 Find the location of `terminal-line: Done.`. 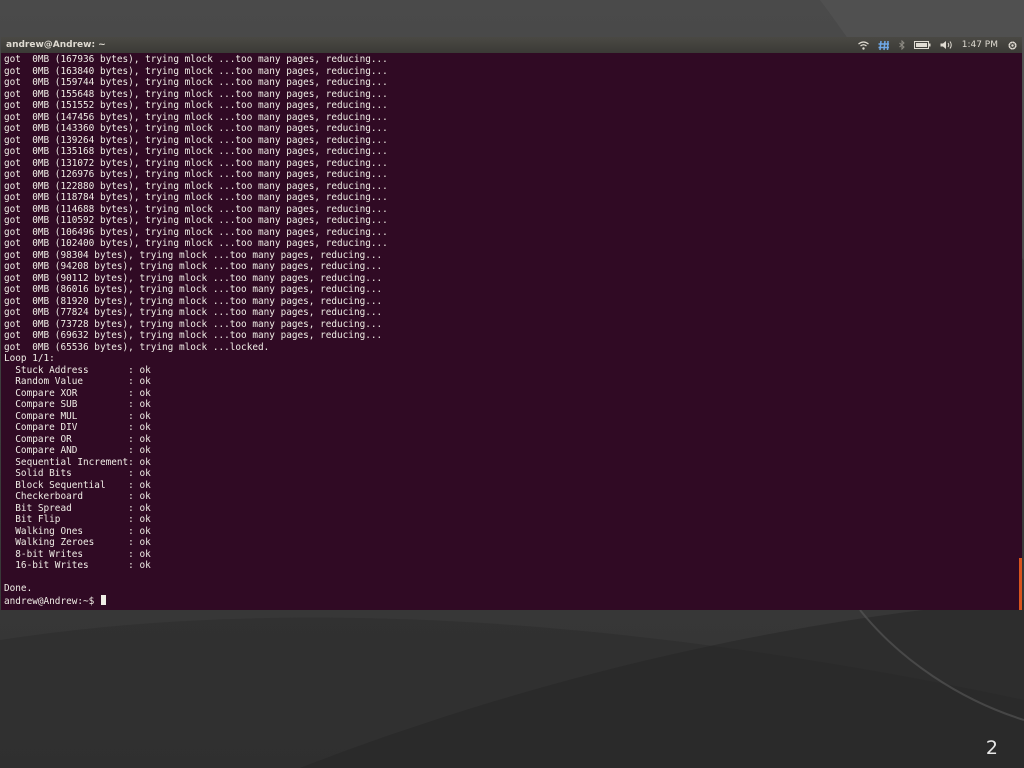

terminal-line: Done. is located at coordinates (18, 588).